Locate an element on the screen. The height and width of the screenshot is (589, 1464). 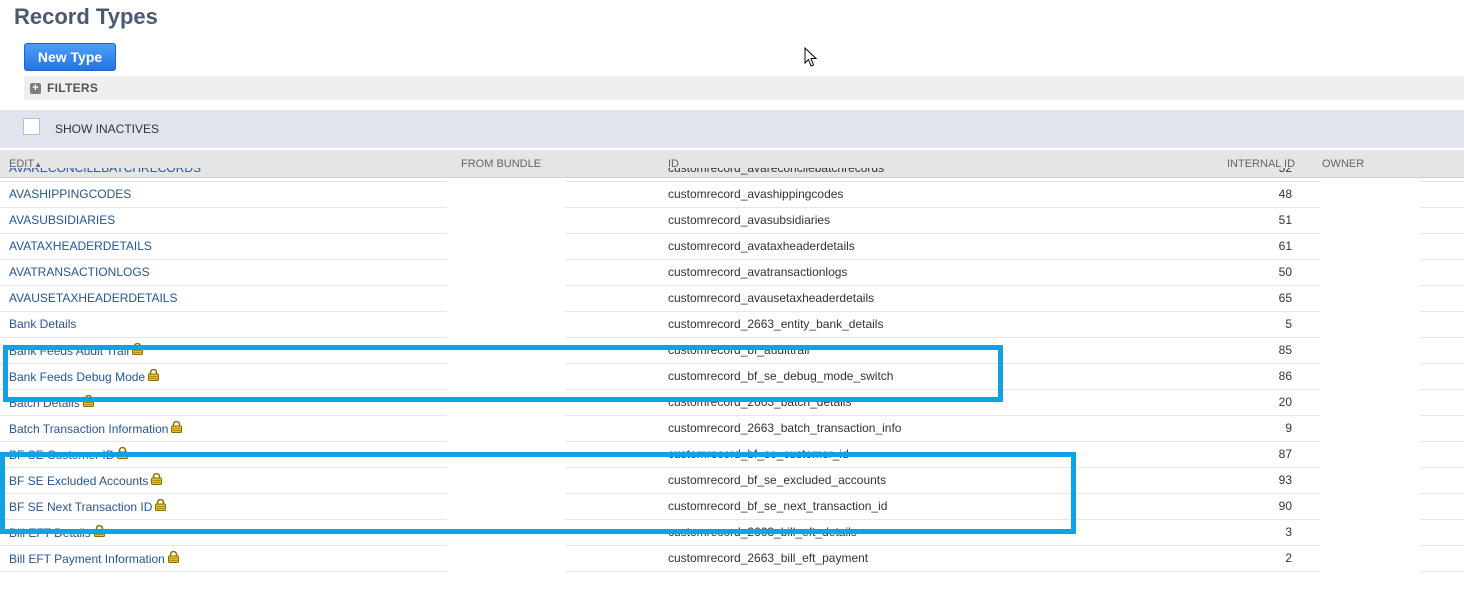
show-inactives-label: SHOW INACTIVES is located at coordinates (107, 129).